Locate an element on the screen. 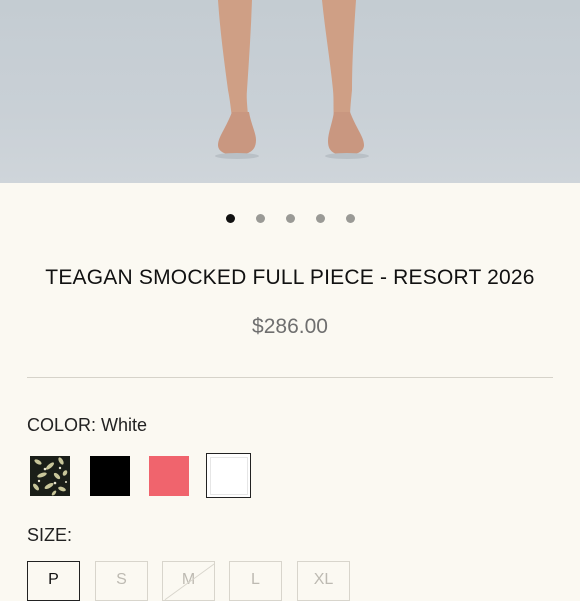 Image resolution: width=580 pixels, height=601 pixels. model-legs-image is located at coordinates (292, 79).